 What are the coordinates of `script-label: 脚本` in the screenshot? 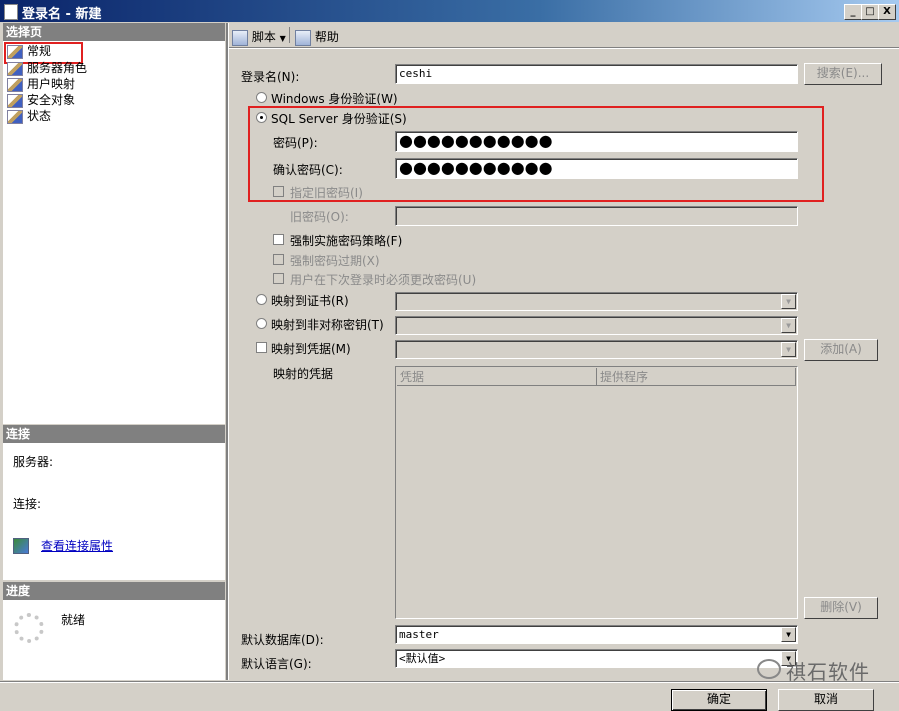 It's located at (263, 37).